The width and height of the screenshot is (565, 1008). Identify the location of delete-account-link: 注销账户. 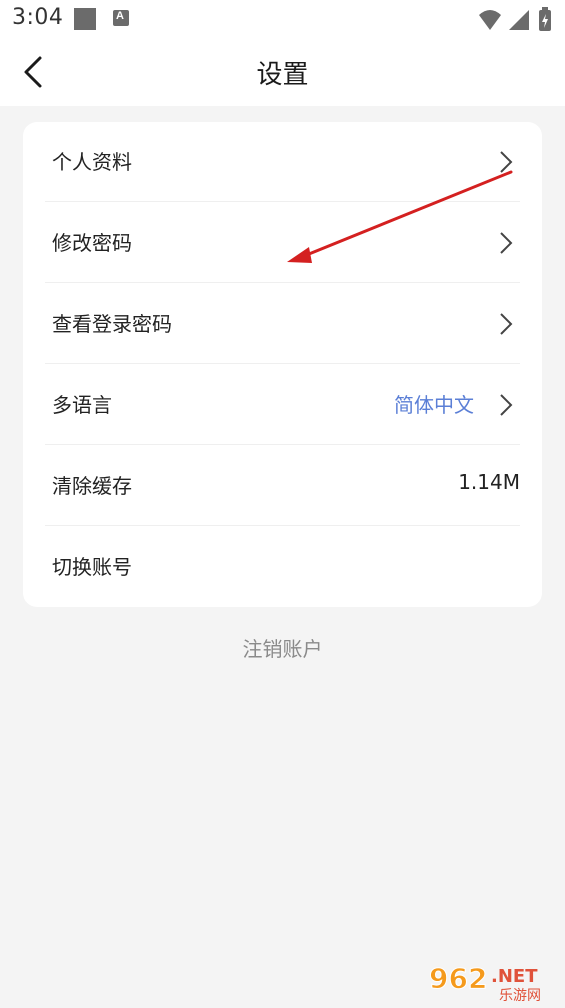
(282, 647).